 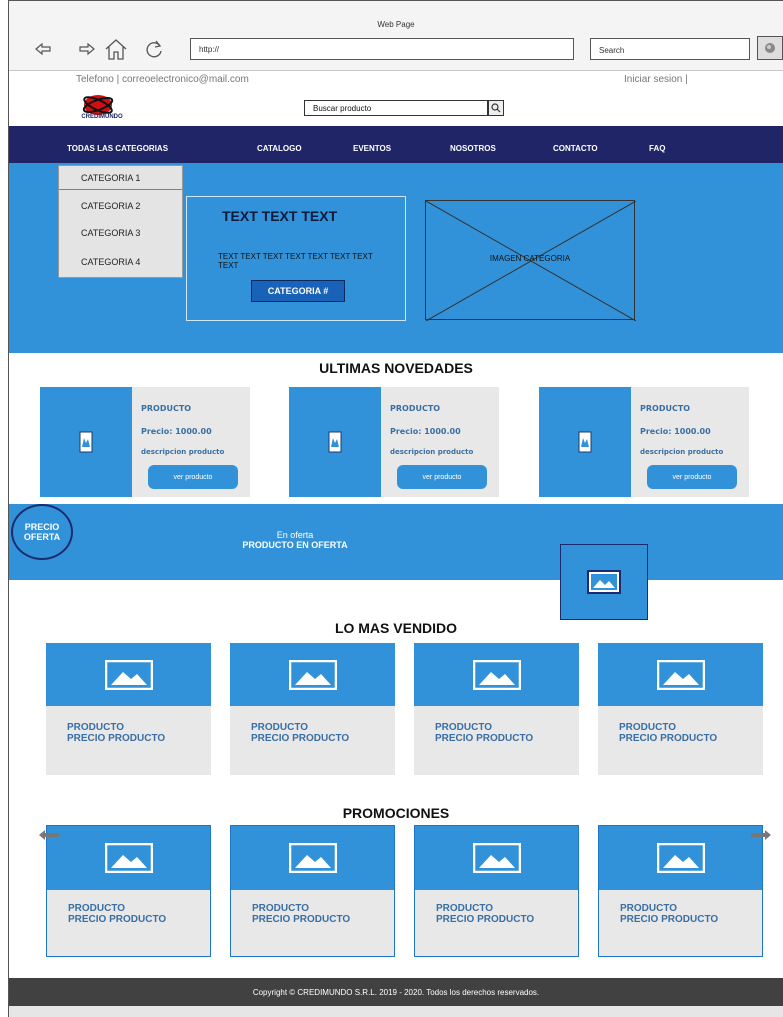 I want to click on right-arrow-icon, so click(x=761, y=835).